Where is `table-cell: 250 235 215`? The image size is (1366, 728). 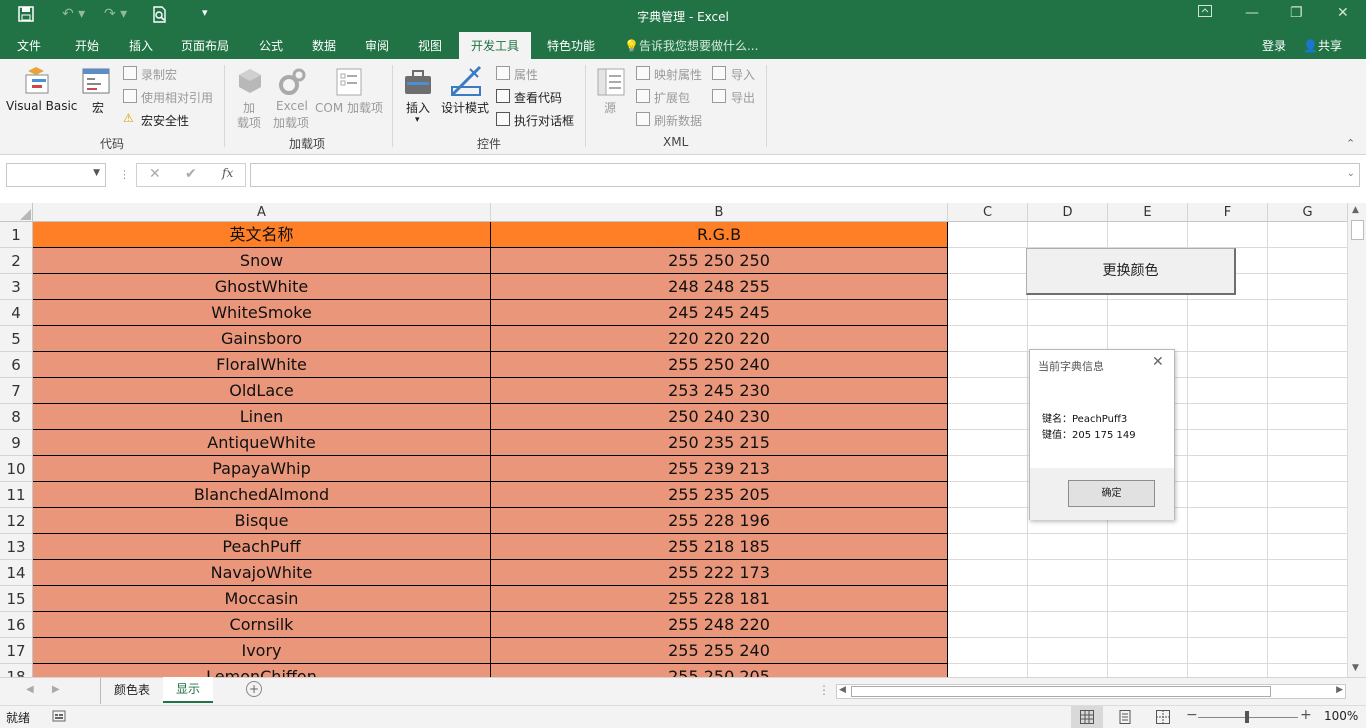
table-cell: 250 235 215 is located at coordinates (719, 443).